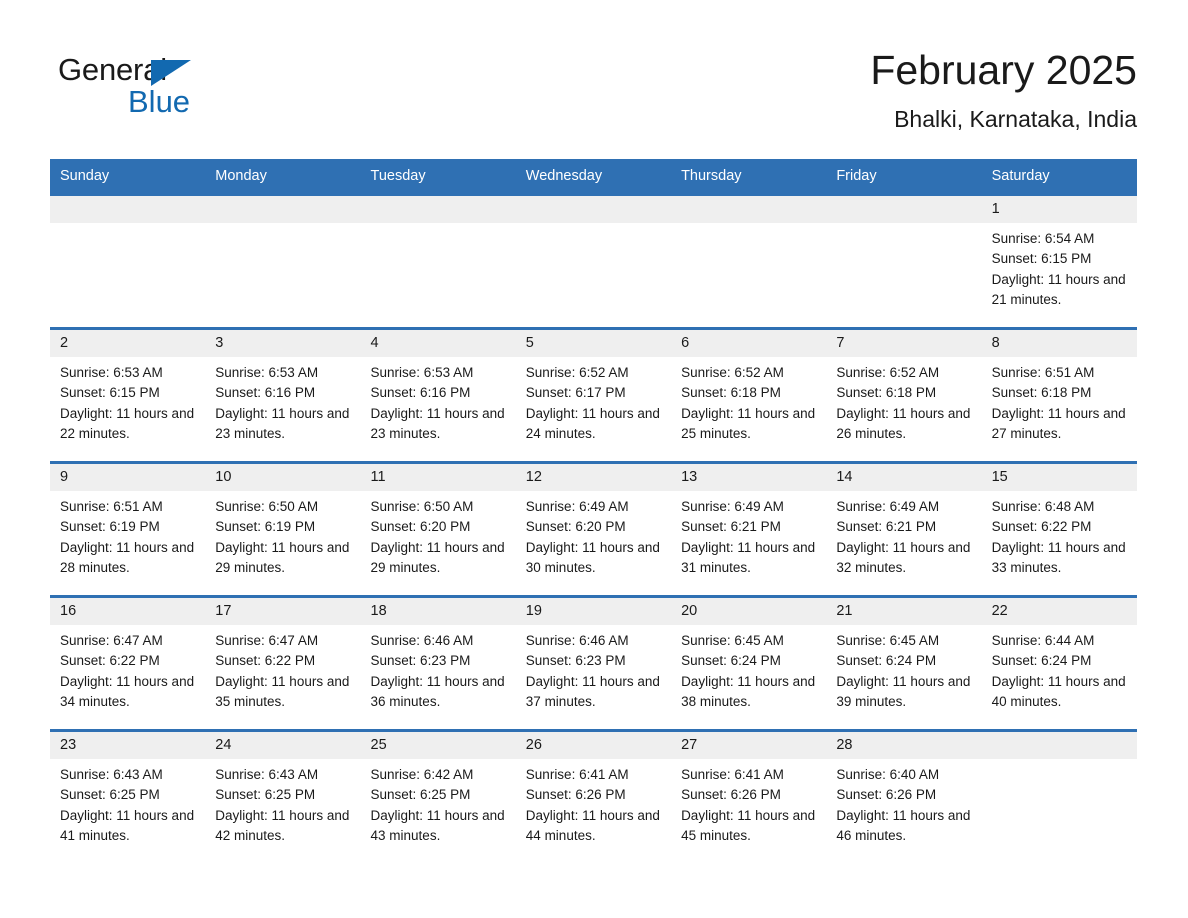 Image resolution: width=1188 pixels, height=918 pixels. Describe the element at coordinates (282, 691) in the screenshot. I see `daylight-text: Daylight: 11 hours and 35 minutes.` at that location.